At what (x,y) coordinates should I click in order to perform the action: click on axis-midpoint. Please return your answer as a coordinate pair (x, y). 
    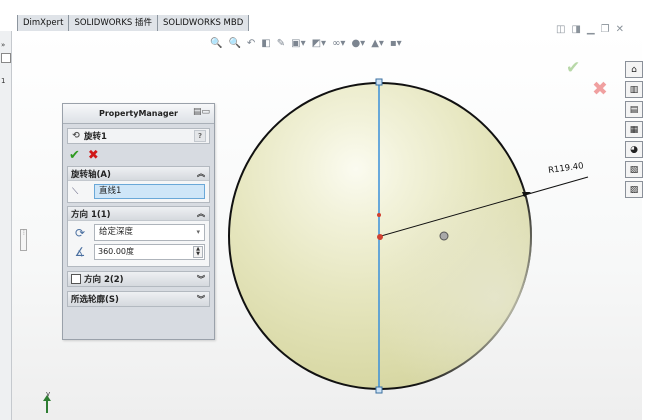
    Looking at the image, I should click on (379, 215).